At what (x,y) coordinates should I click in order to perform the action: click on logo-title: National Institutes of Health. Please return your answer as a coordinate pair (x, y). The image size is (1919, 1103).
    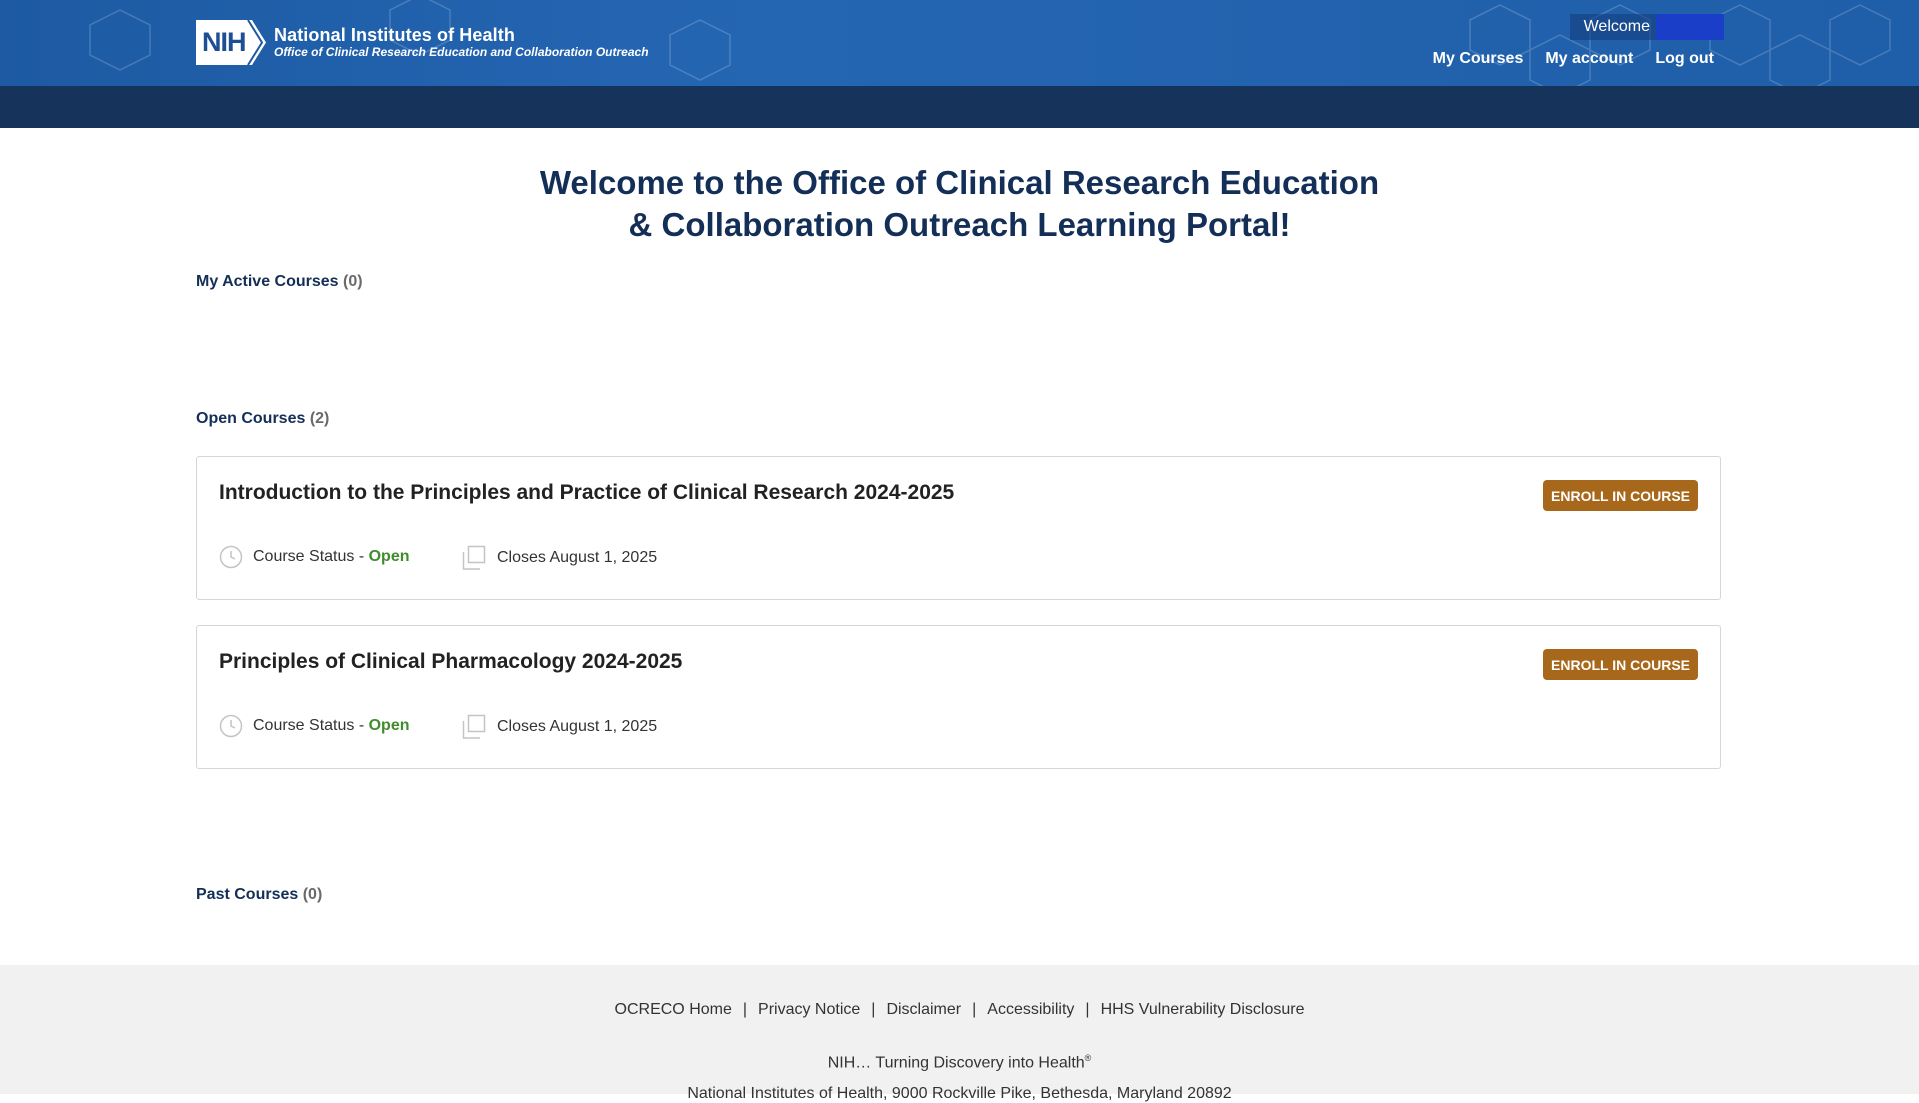
    Looking at the image, I should click on (394, 35).